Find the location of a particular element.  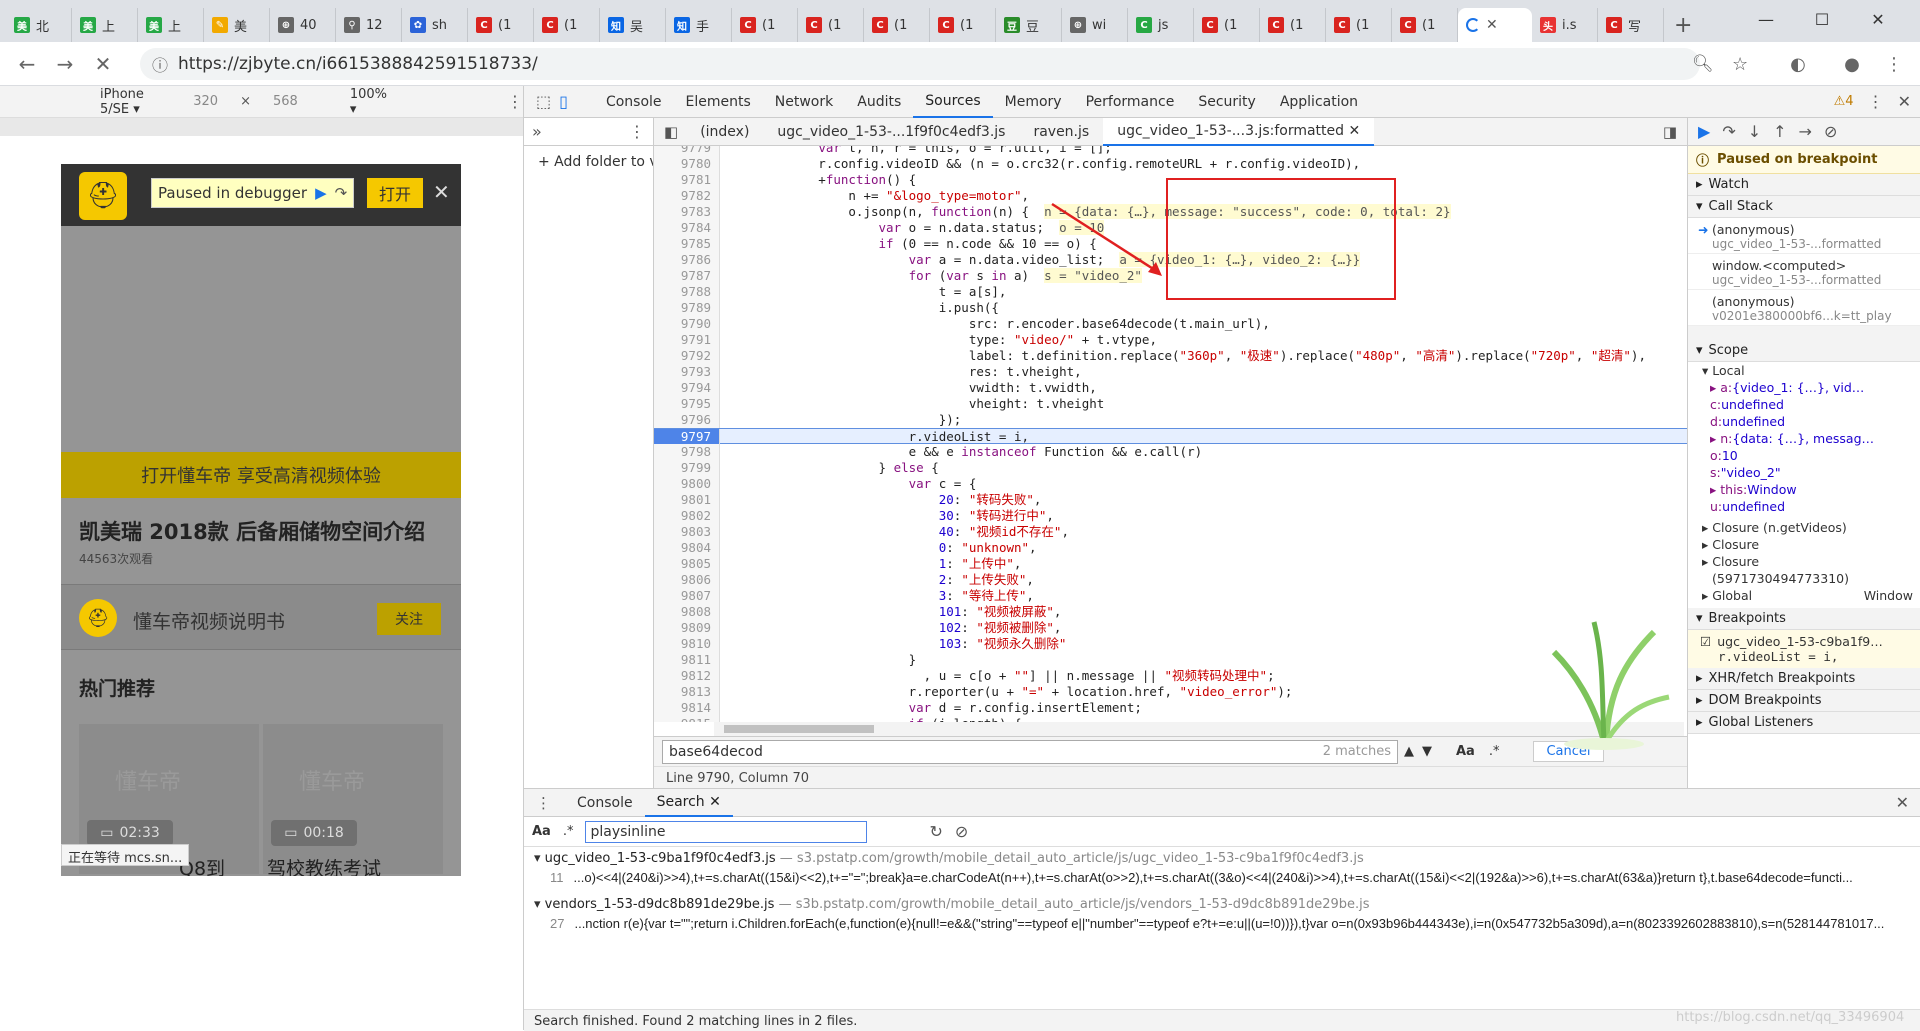

line-number: 9790 is located at coordinates (687, 324).